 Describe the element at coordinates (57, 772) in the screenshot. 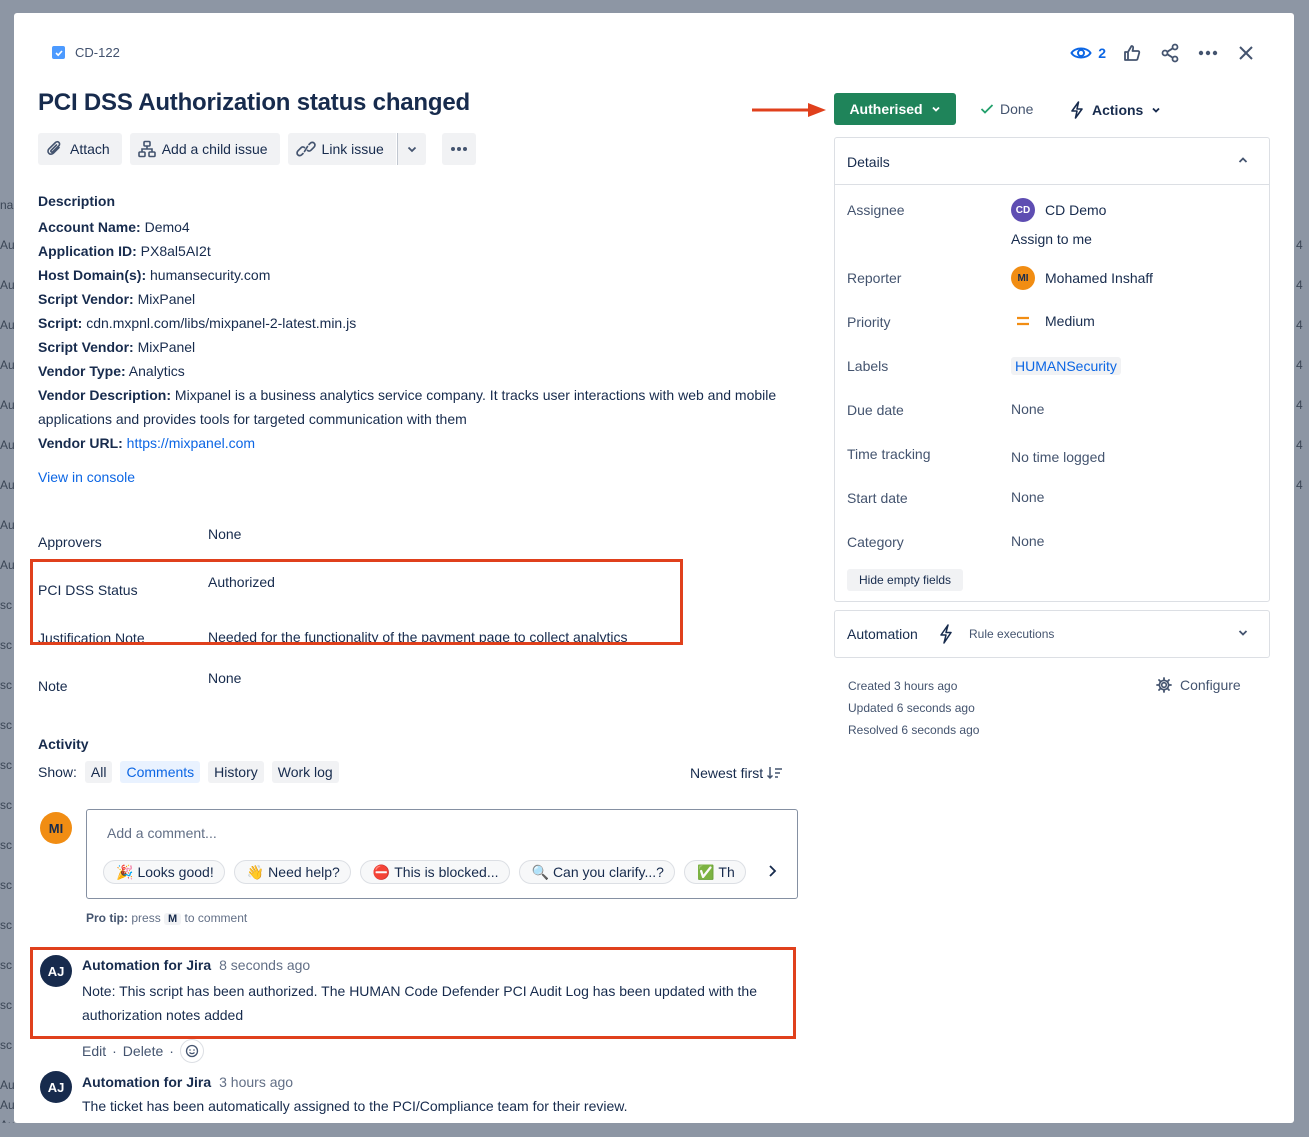

I see `show-label: Show:` at that location.